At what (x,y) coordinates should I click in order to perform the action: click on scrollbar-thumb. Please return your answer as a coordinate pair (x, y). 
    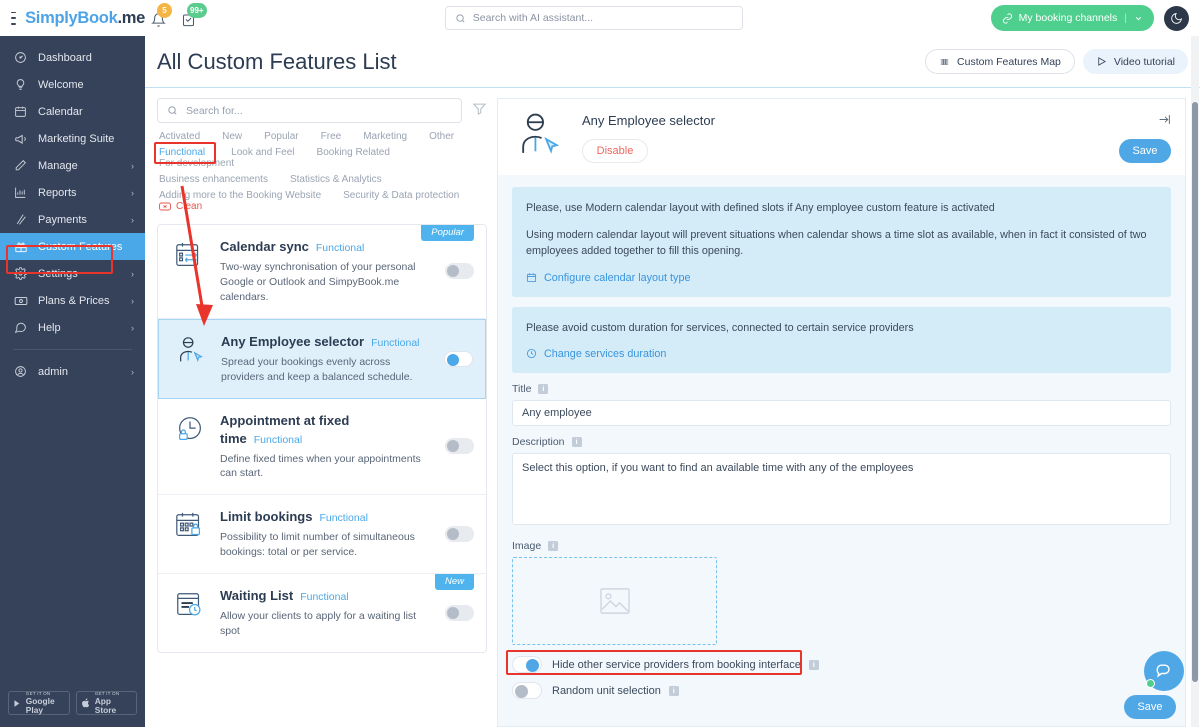
    Looking at the image, I should click on (1195, 392).